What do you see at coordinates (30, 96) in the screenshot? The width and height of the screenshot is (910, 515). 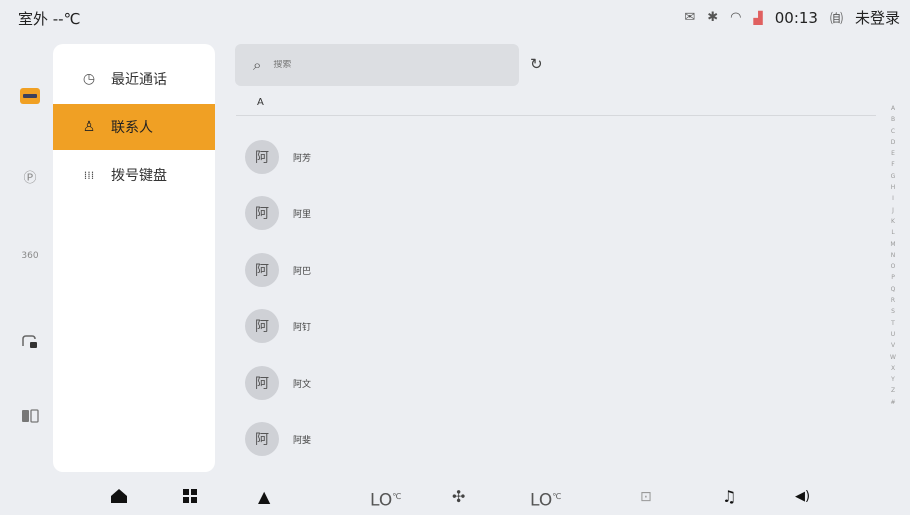 I see `phone-app-icon` at bounding box center [30, 96].